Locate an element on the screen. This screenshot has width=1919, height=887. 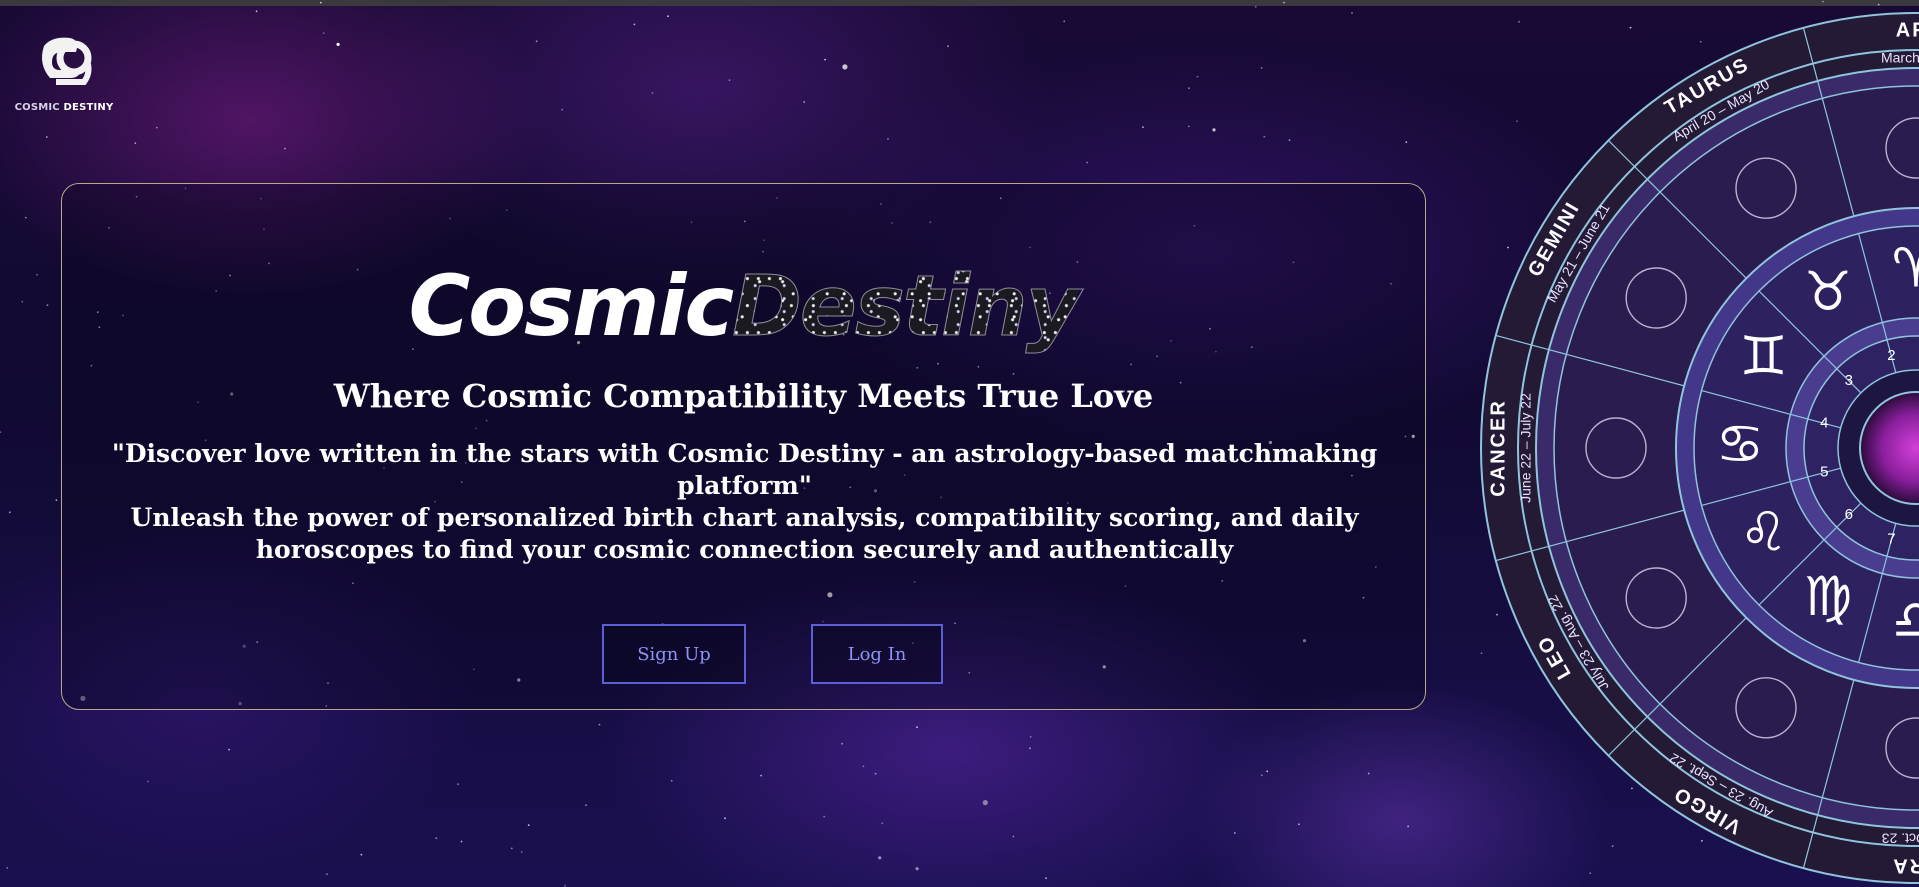
log-in-button: Log In is located at coordinates (877, 654).